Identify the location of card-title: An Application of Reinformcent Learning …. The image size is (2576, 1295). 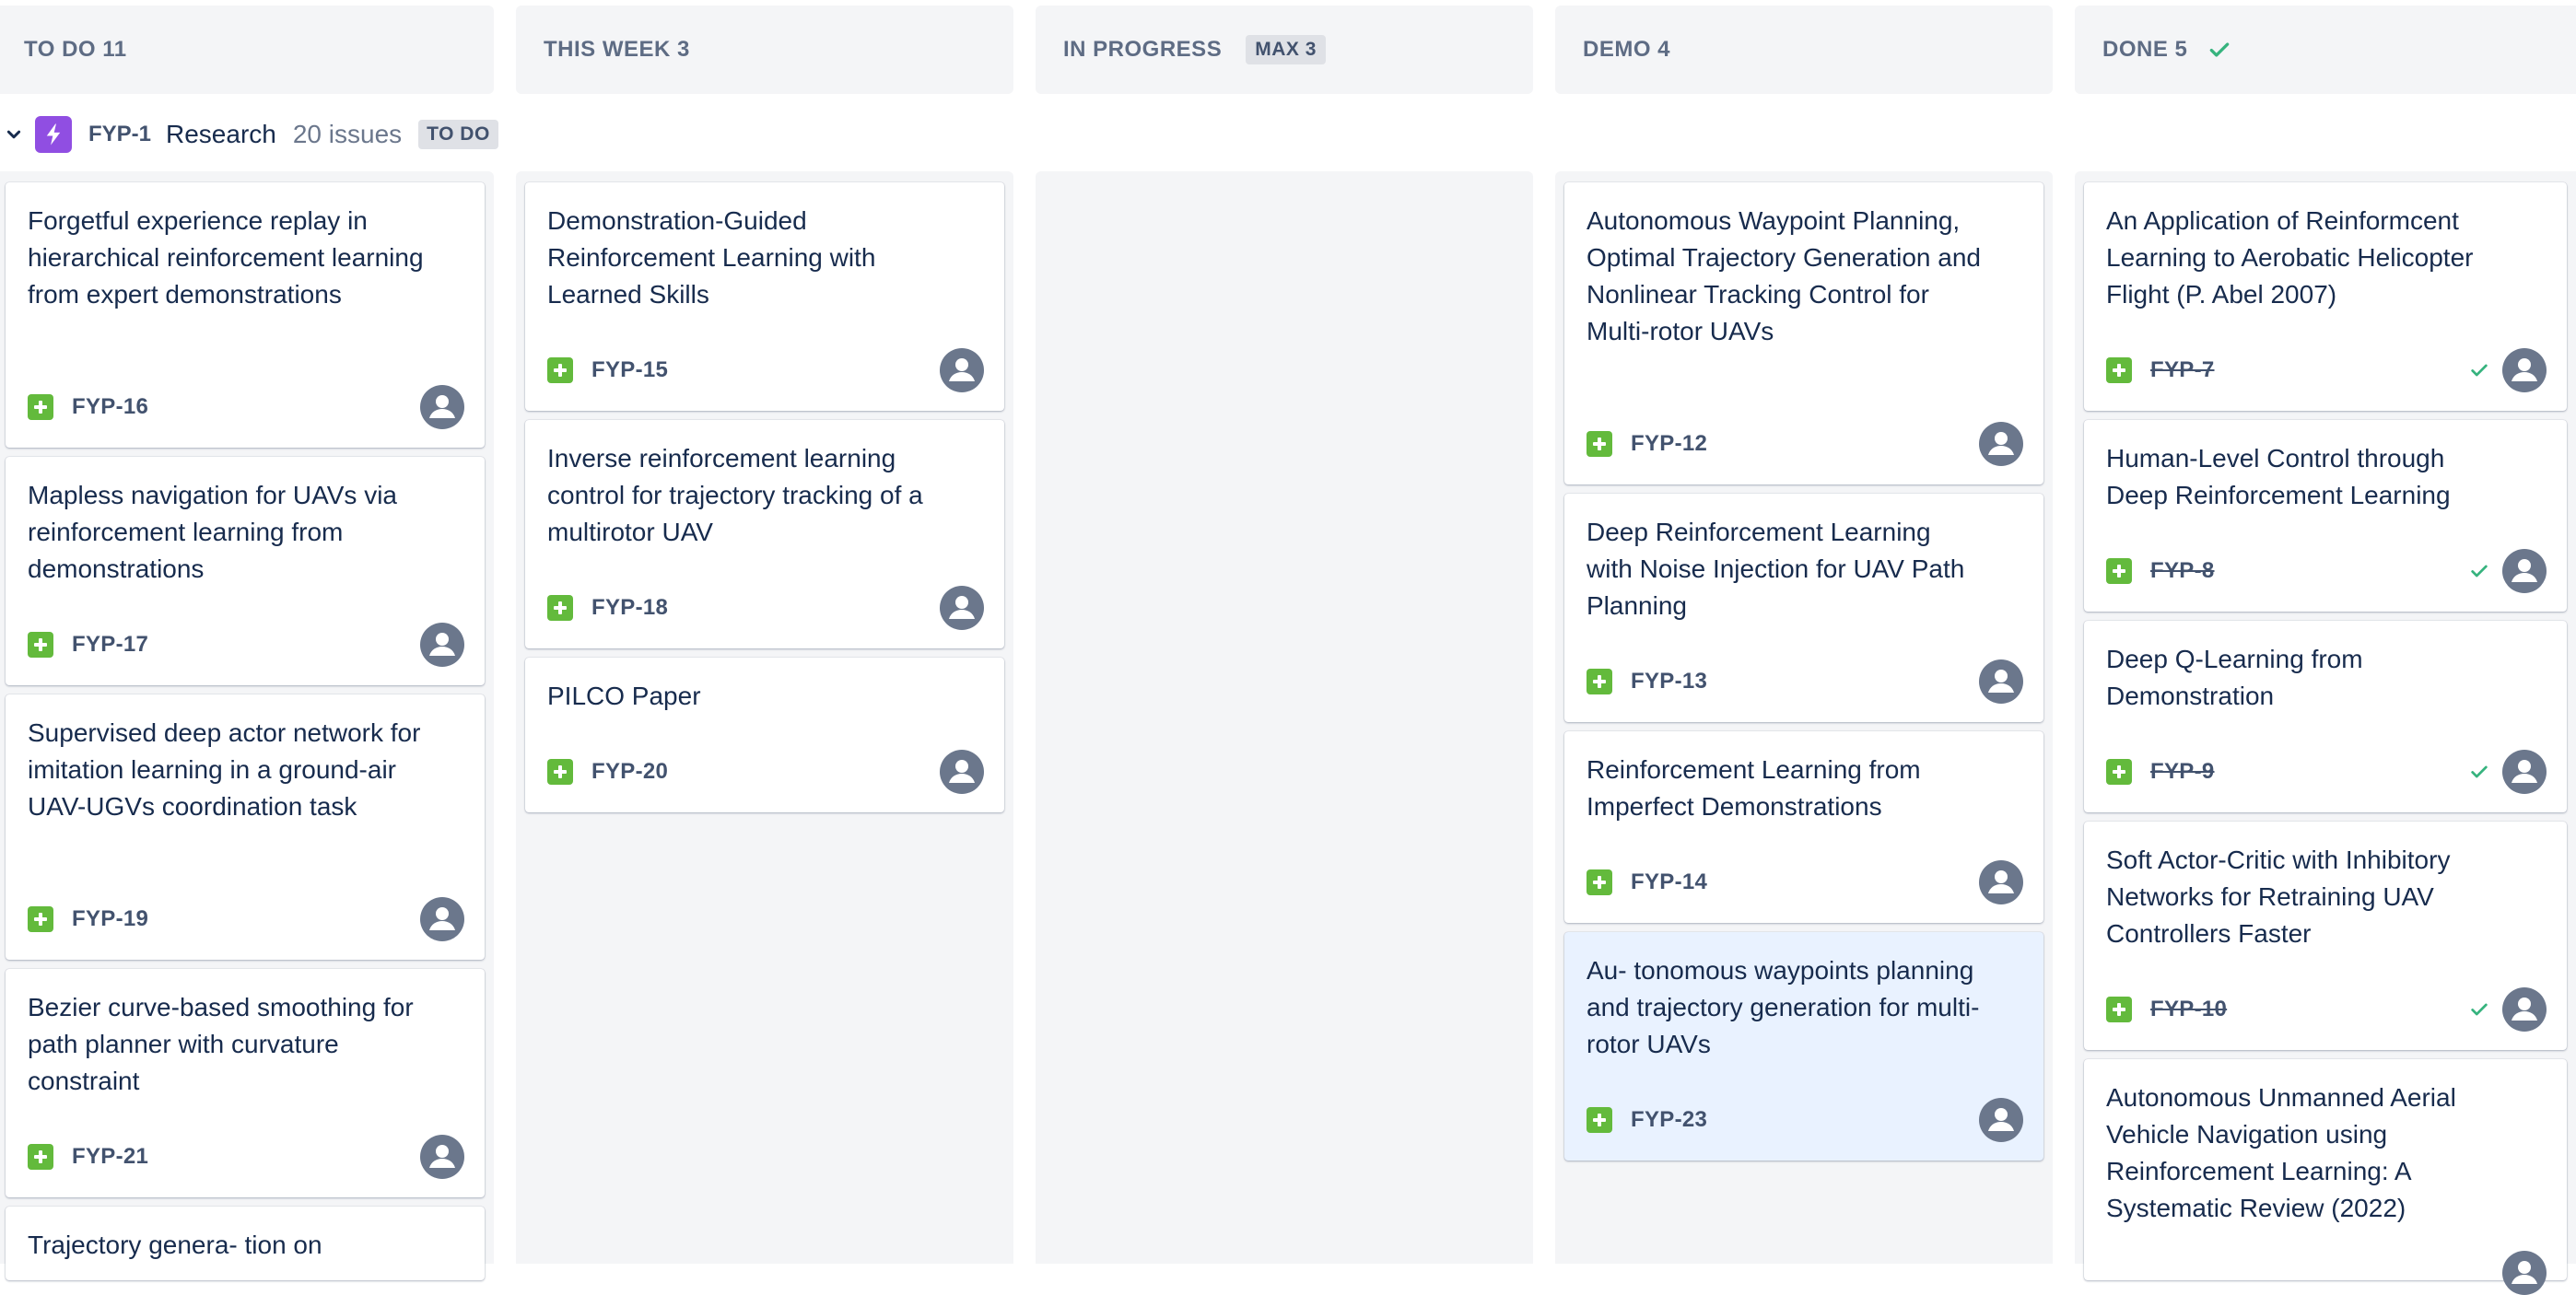
(2290, 257).